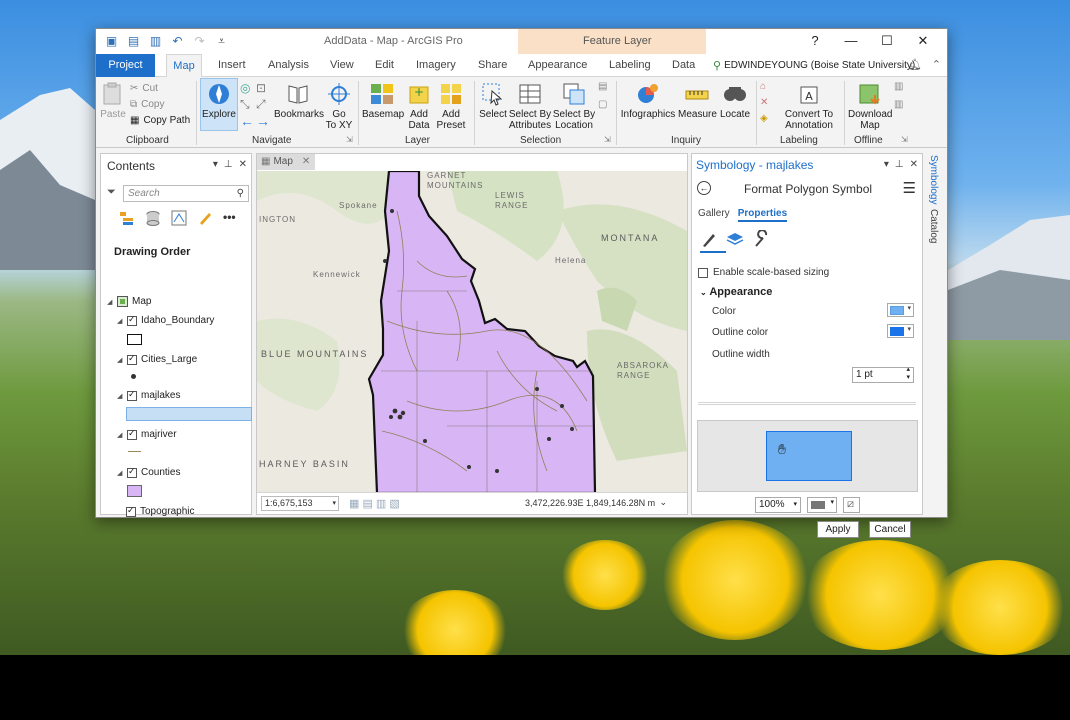 Image resolution: width=1070 pixels, height=720 pixels. Describe the element at coordinates (299, 100) in the screenshot. I see `bookmarks-button: Bookmarks` at that location.